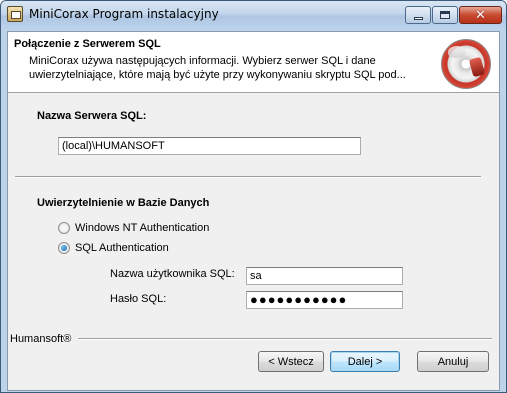  What do you see at coordinates (15, 14) in the screenshot?
I see `installer-icon` at bounding box center [15, 14].